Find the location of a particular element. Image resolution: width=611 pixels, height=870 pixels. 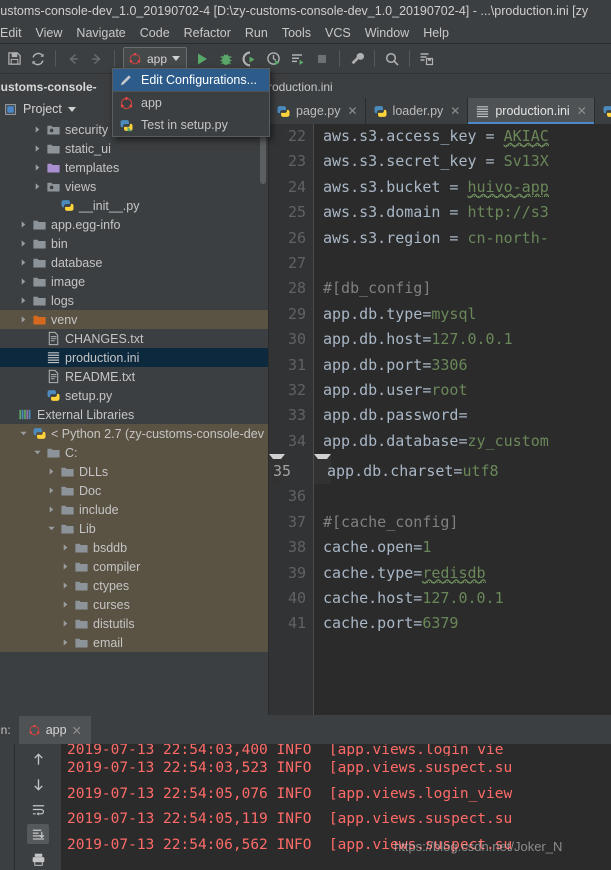

editor-tab-overflow is located at coordinates (602, 111).